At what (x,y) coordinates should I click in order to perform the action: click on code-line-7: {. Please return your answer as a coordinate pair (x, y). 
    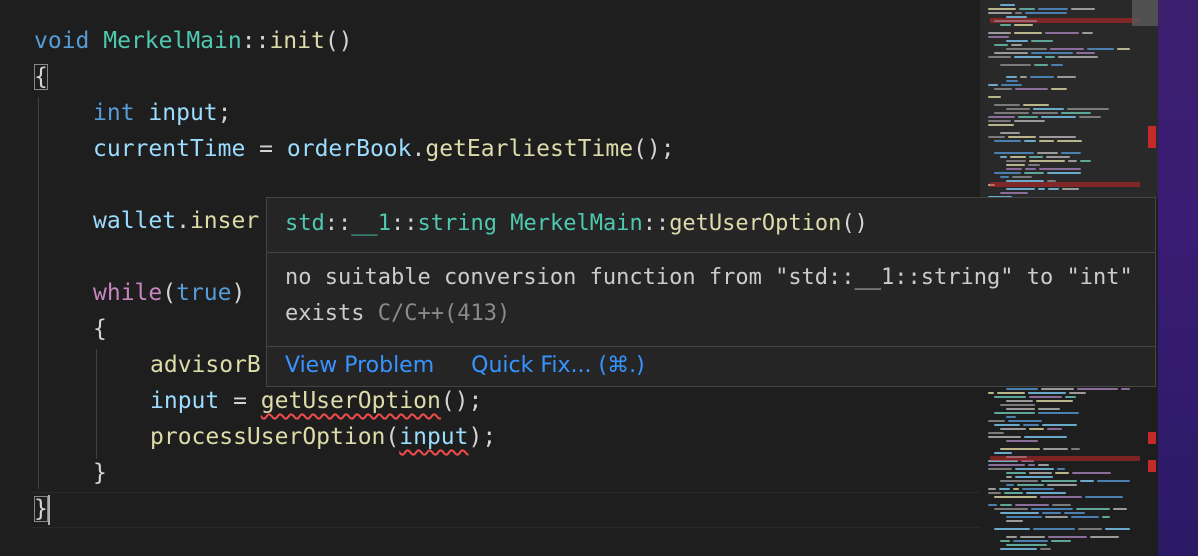
    Looking at the image, I should click on (100, 329).